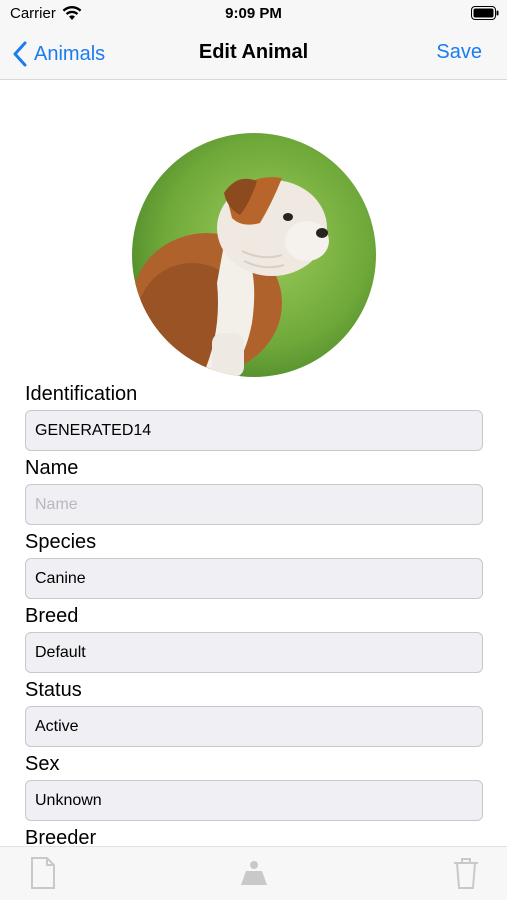 The height and width of the screenshot is (900, 507). Describe the element at coordinates (61, 542) in the screenshot. I see `species-label: Species` at that location.